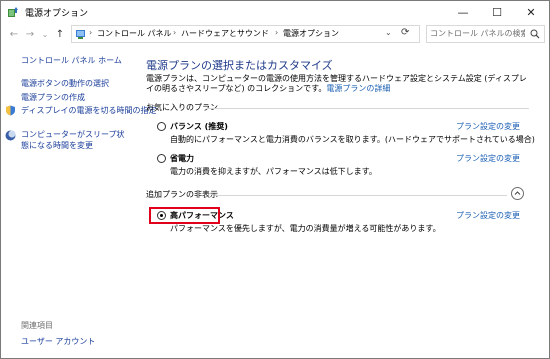 The image size is (550, 359). I want to click on sidebar-control-panel-home: コントロール パネル ホーム, so click(71, 60).